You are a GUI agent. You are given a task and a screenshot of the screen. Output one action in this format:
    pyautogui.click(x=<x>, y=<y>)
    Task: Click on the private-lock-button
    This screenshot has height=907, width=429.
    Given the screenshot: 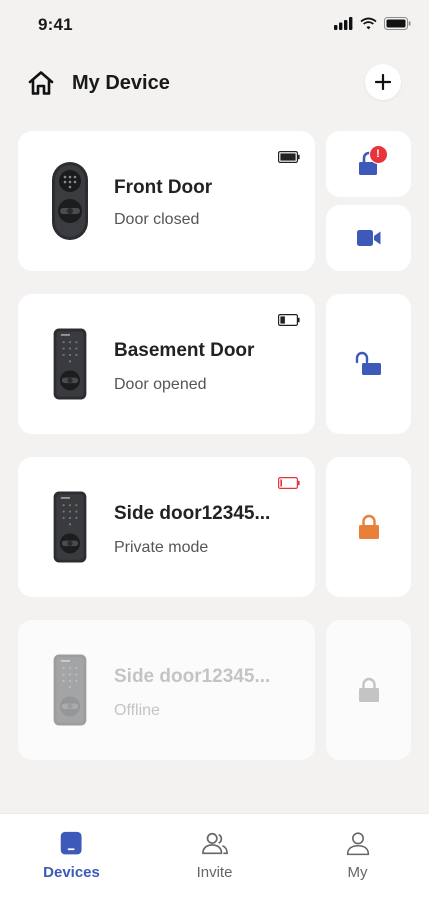 What is the action you would take?
    pyautogui.click(x=368, y=527)
    